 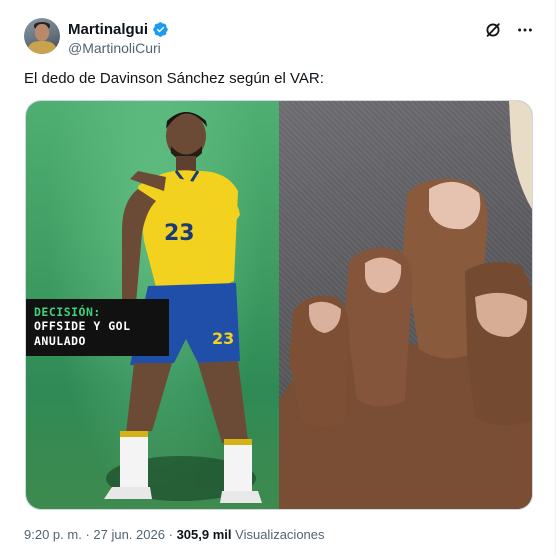 What do you see at coordinates (42, 47) in the screenshot?
I see `avatar-shirt` at bounding box center [42, 47].